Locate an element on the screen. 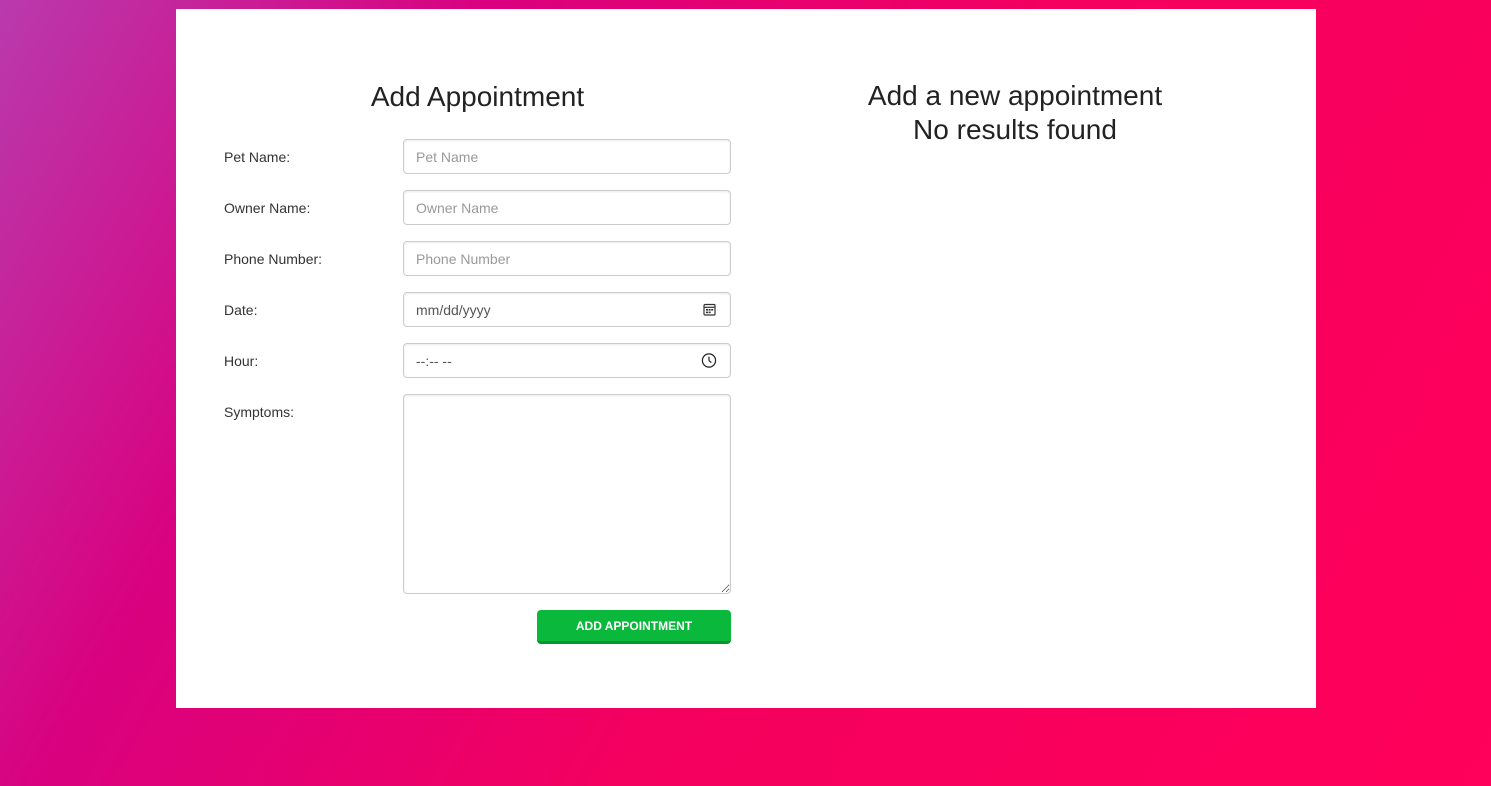 This screenshot has height=786, width=1491. symptoms-textarea is located at coordinates (567, 494).